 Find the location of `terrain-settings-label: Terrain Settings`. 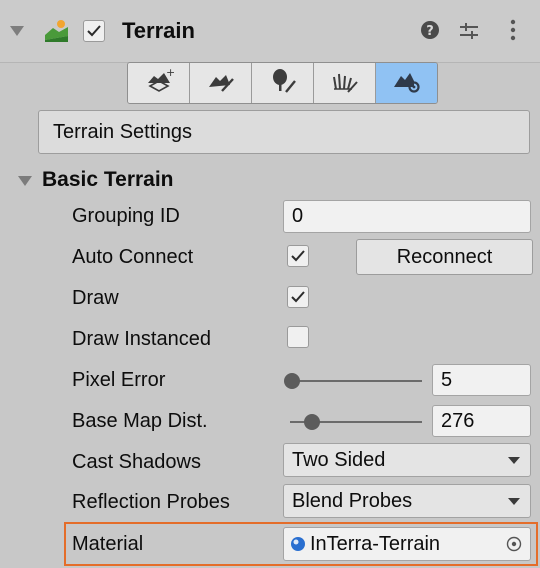

terrain-settings-label: Terrain Settings is located at coordinates (122, 131).